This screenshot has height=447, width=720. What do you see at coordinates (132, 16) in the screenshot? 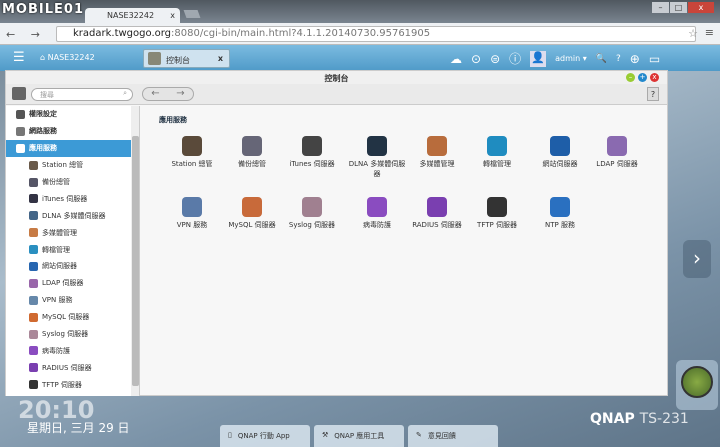
I see `browser-tab: NASE32242 x` at bounding box center [132, 16].